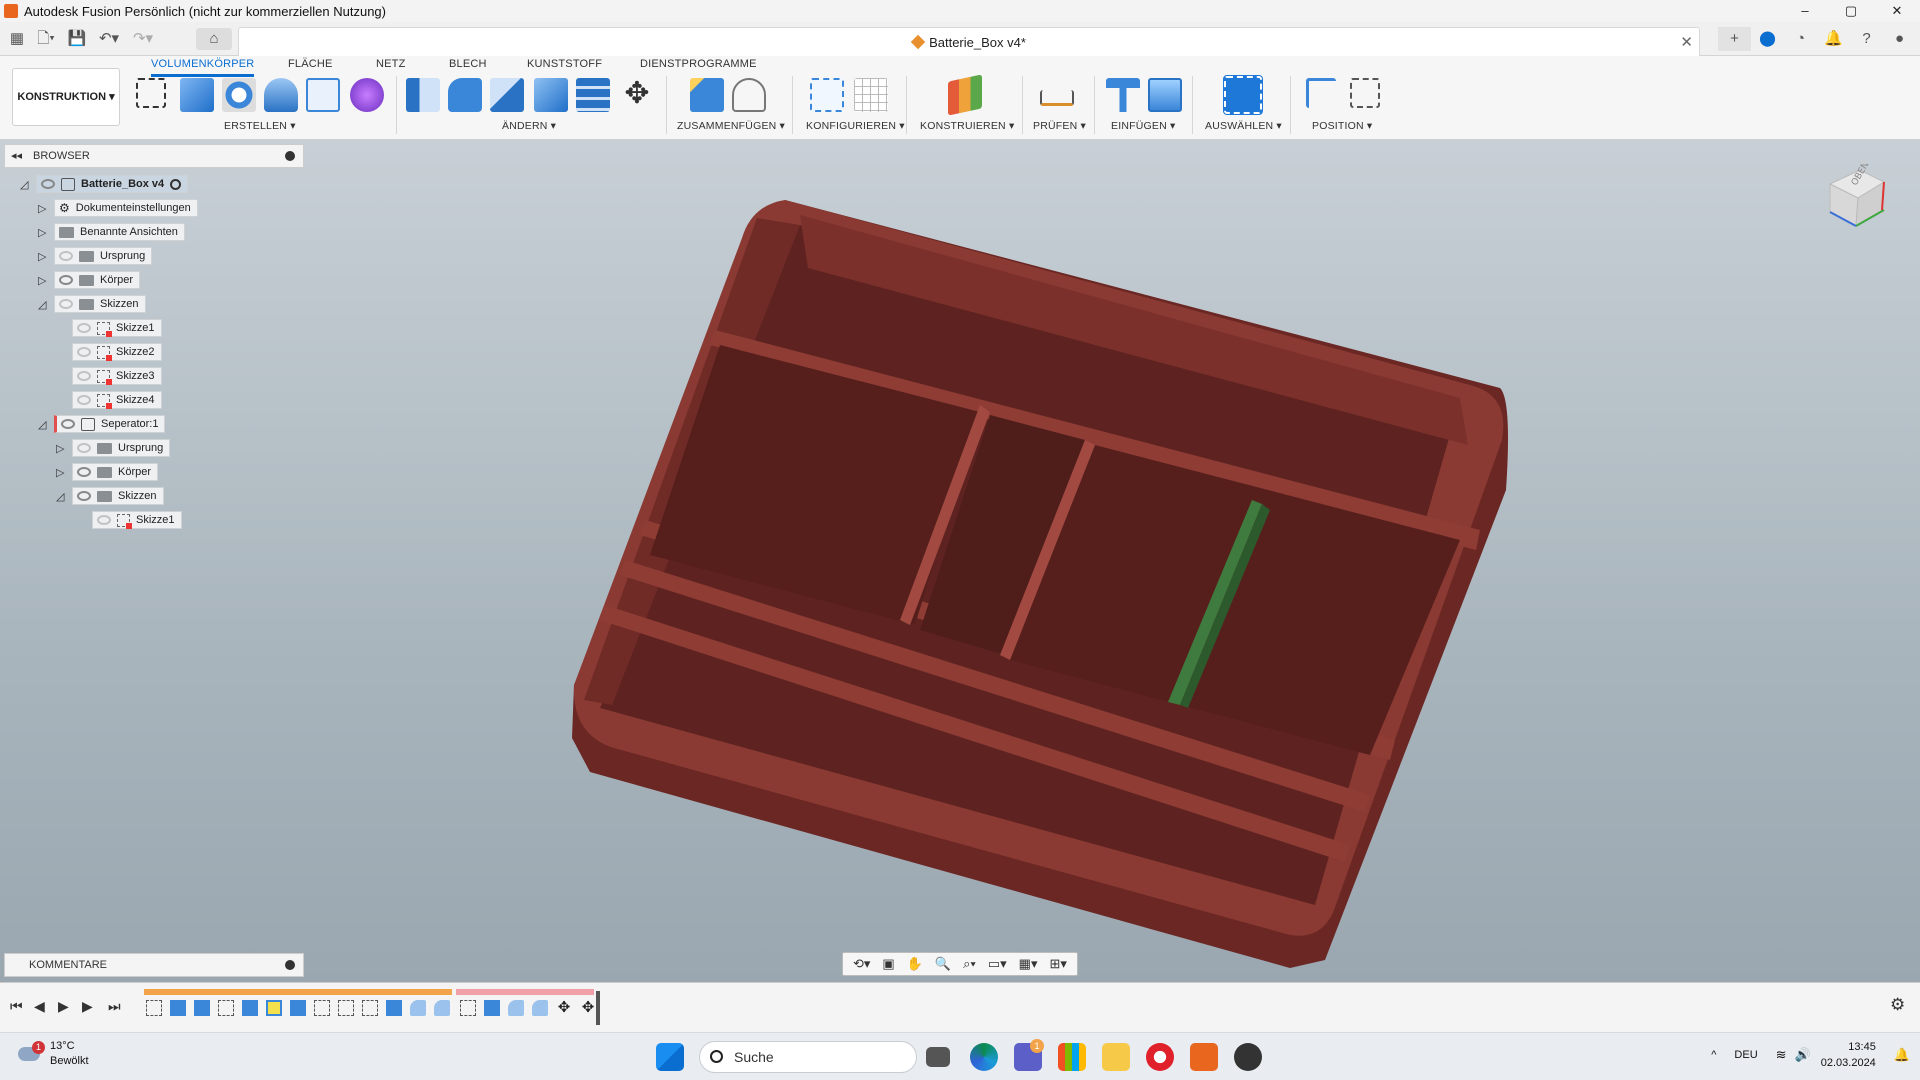 This screenshot has height=1080, width=1920. Describe the element at coordinates (109, 39) in the screenshot. I see `undo-icon: ↶▾` at that location.